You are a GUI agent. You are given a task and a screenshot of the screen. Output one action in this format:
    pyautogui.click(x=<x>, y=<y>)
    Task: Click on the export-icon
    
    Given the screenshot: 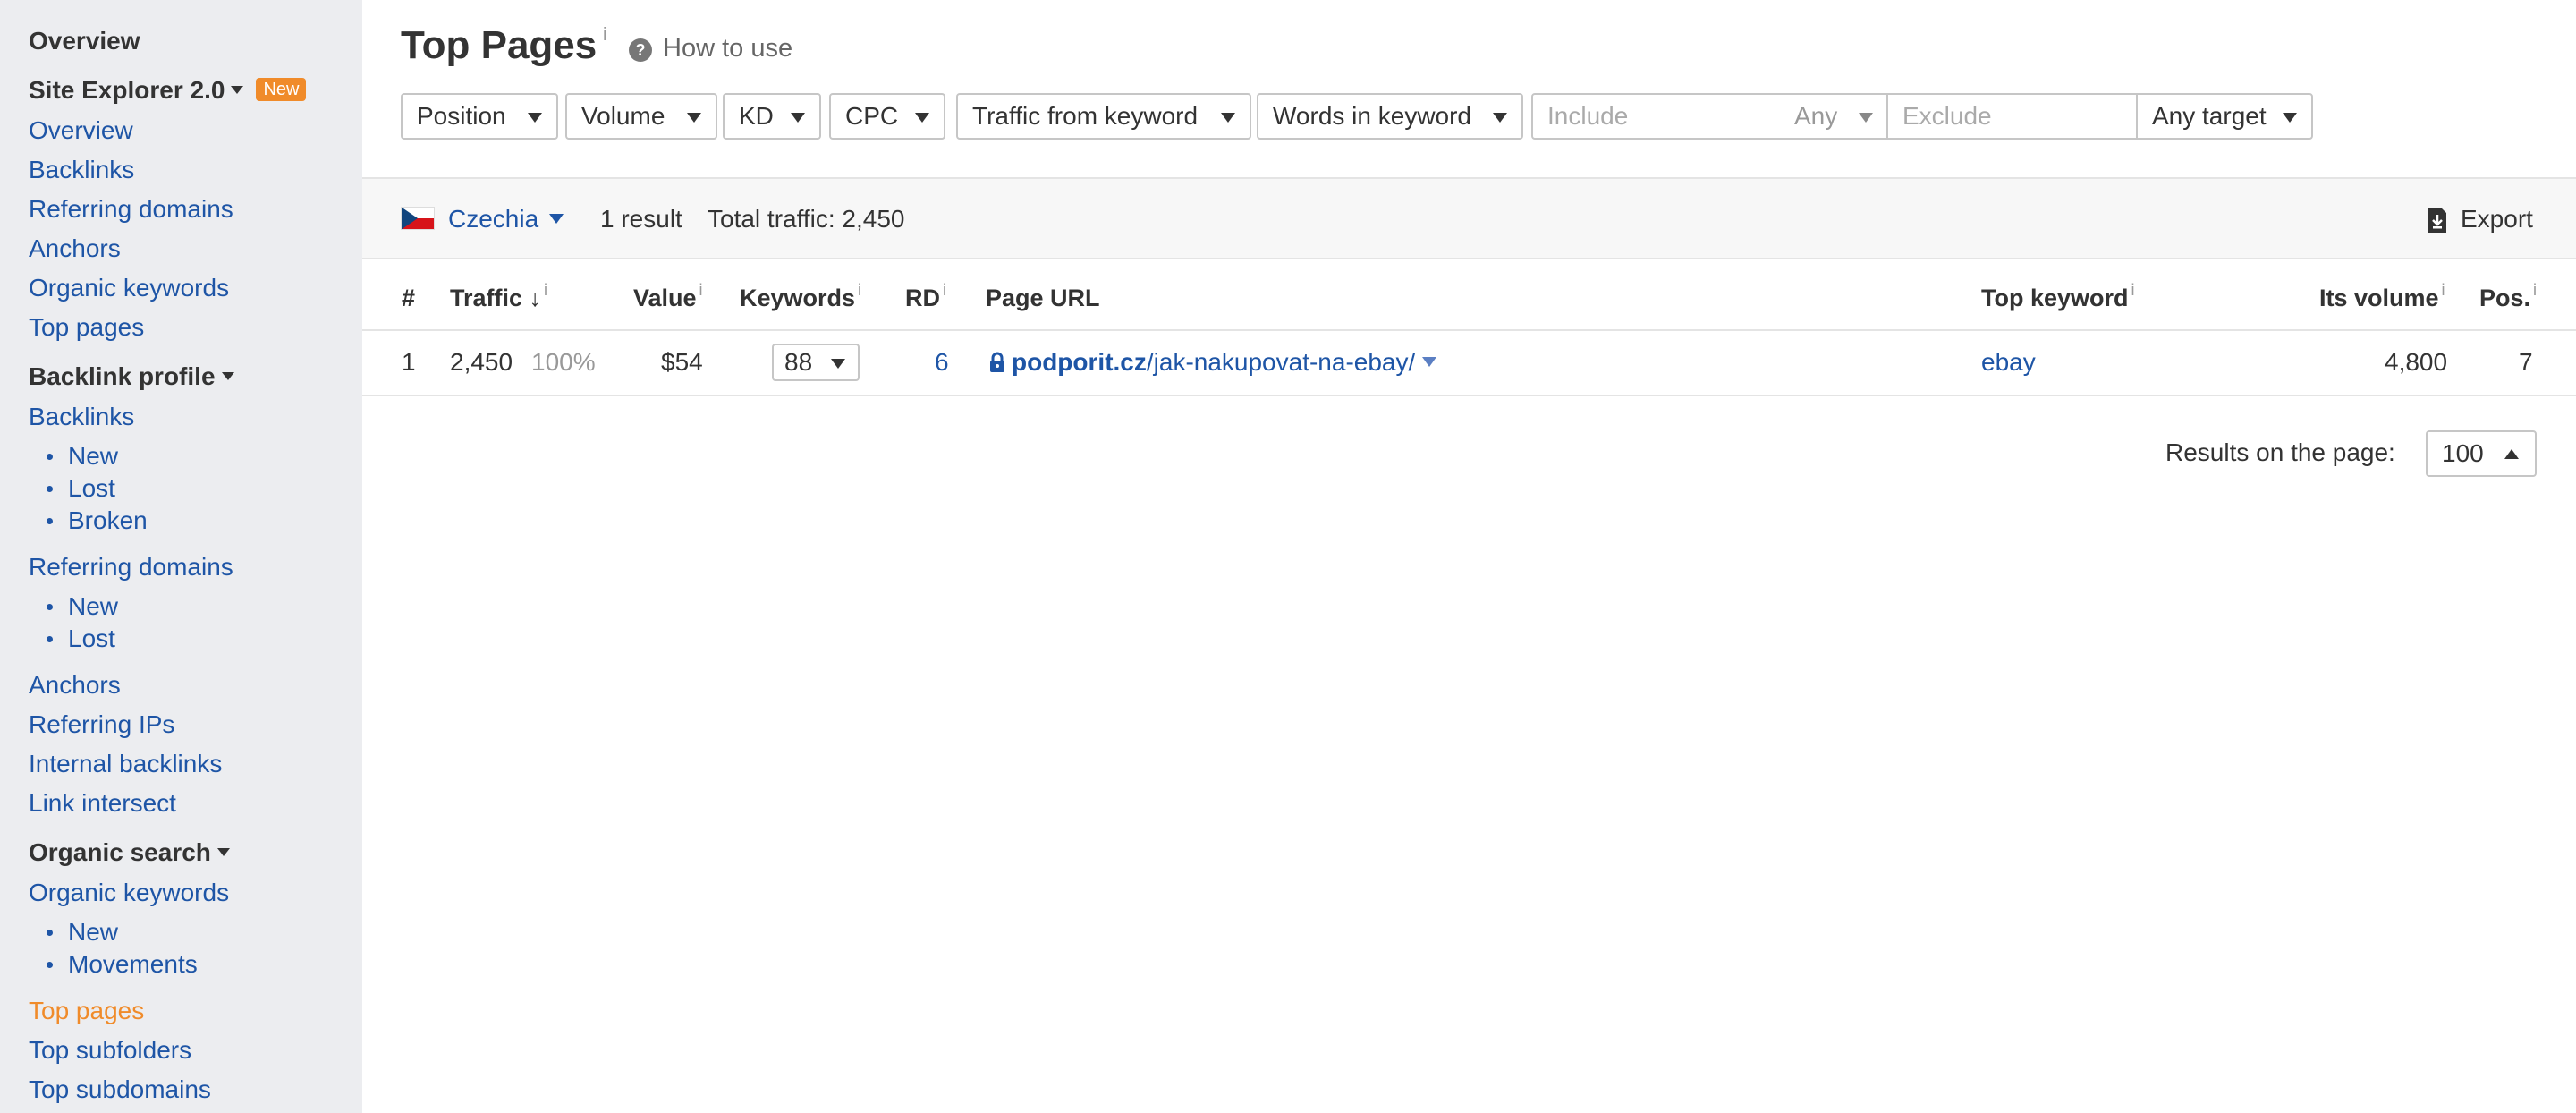 What is the action you would take?
    pyautogui.click(x=2437, y=220)
    